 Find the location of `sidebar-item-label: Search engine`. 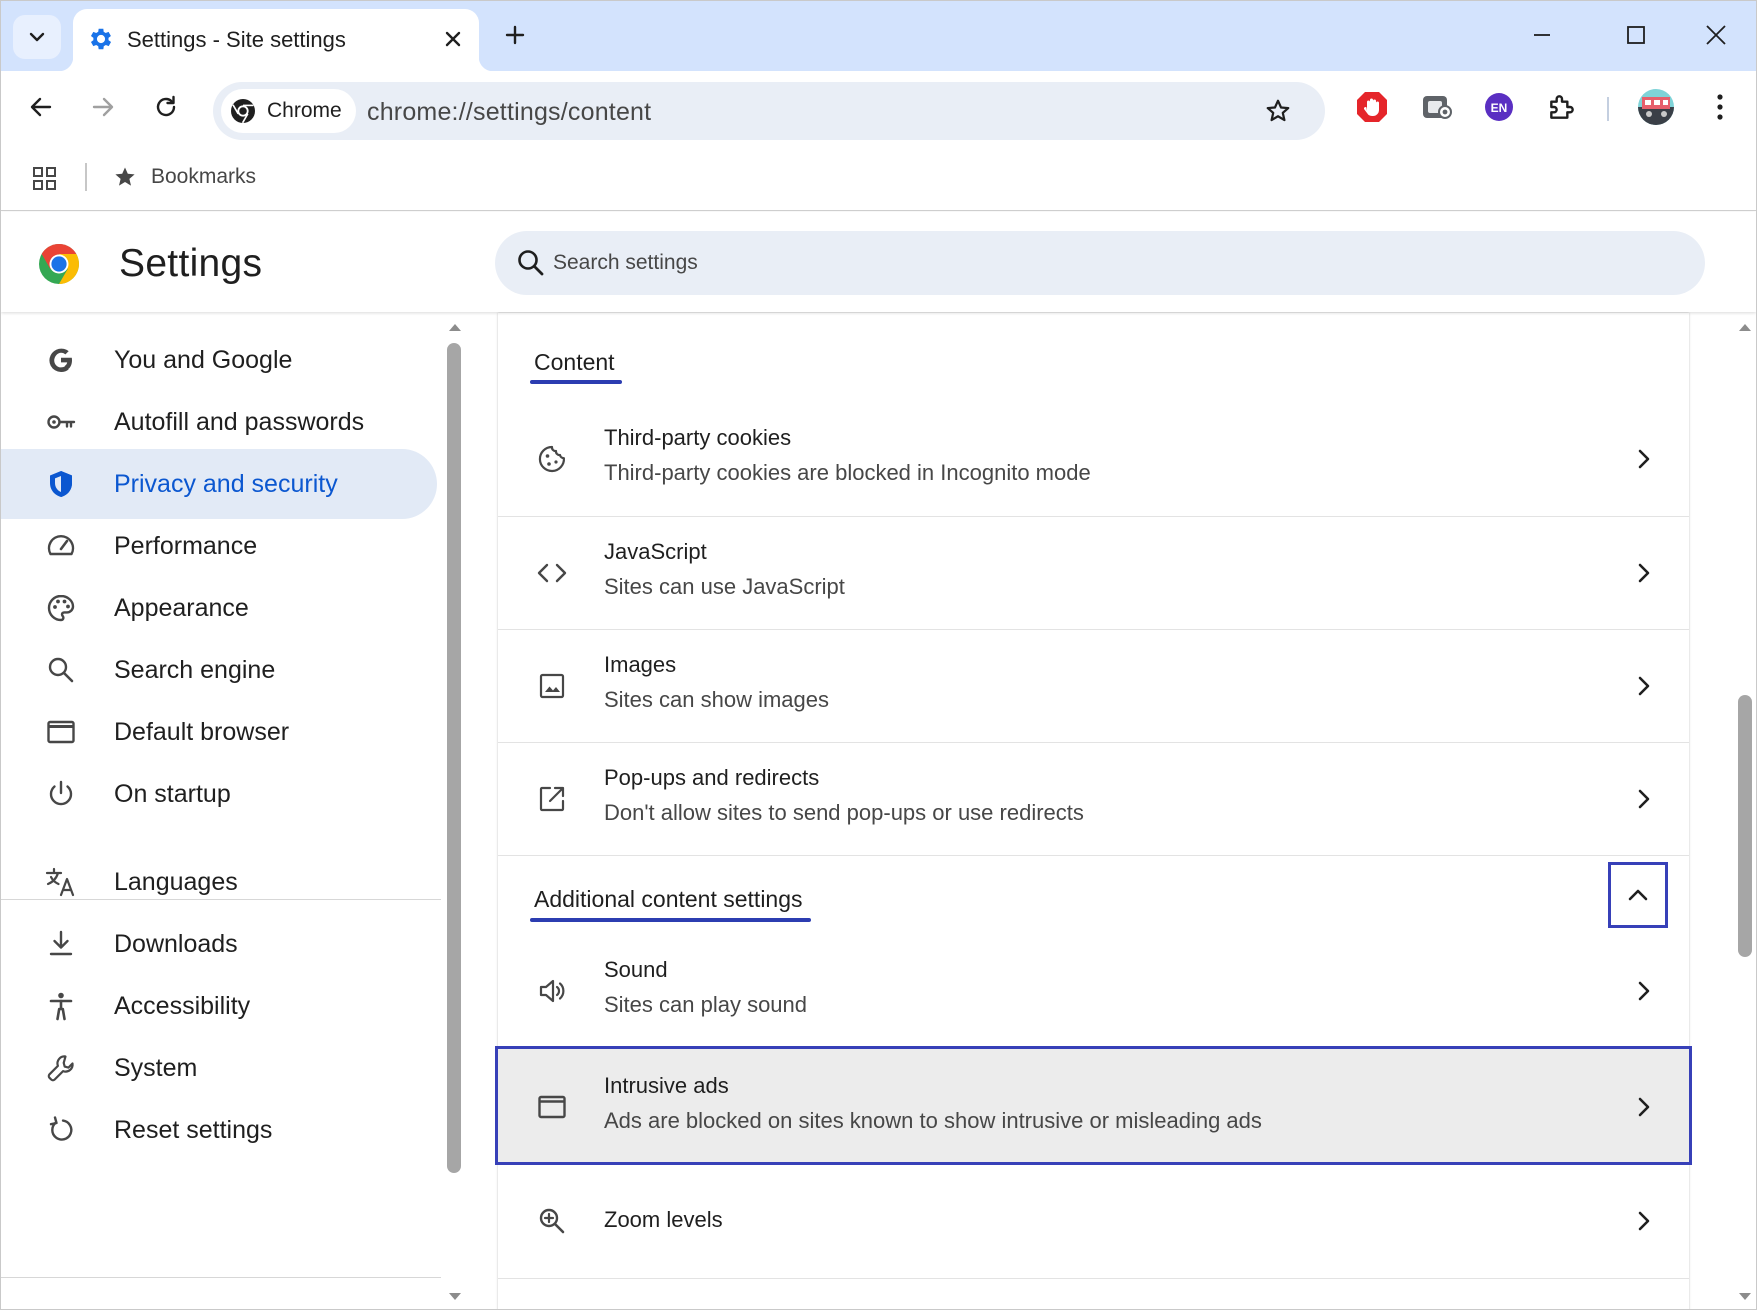

sidebar-item-label: Search engine is located at coordinates (195, 669).